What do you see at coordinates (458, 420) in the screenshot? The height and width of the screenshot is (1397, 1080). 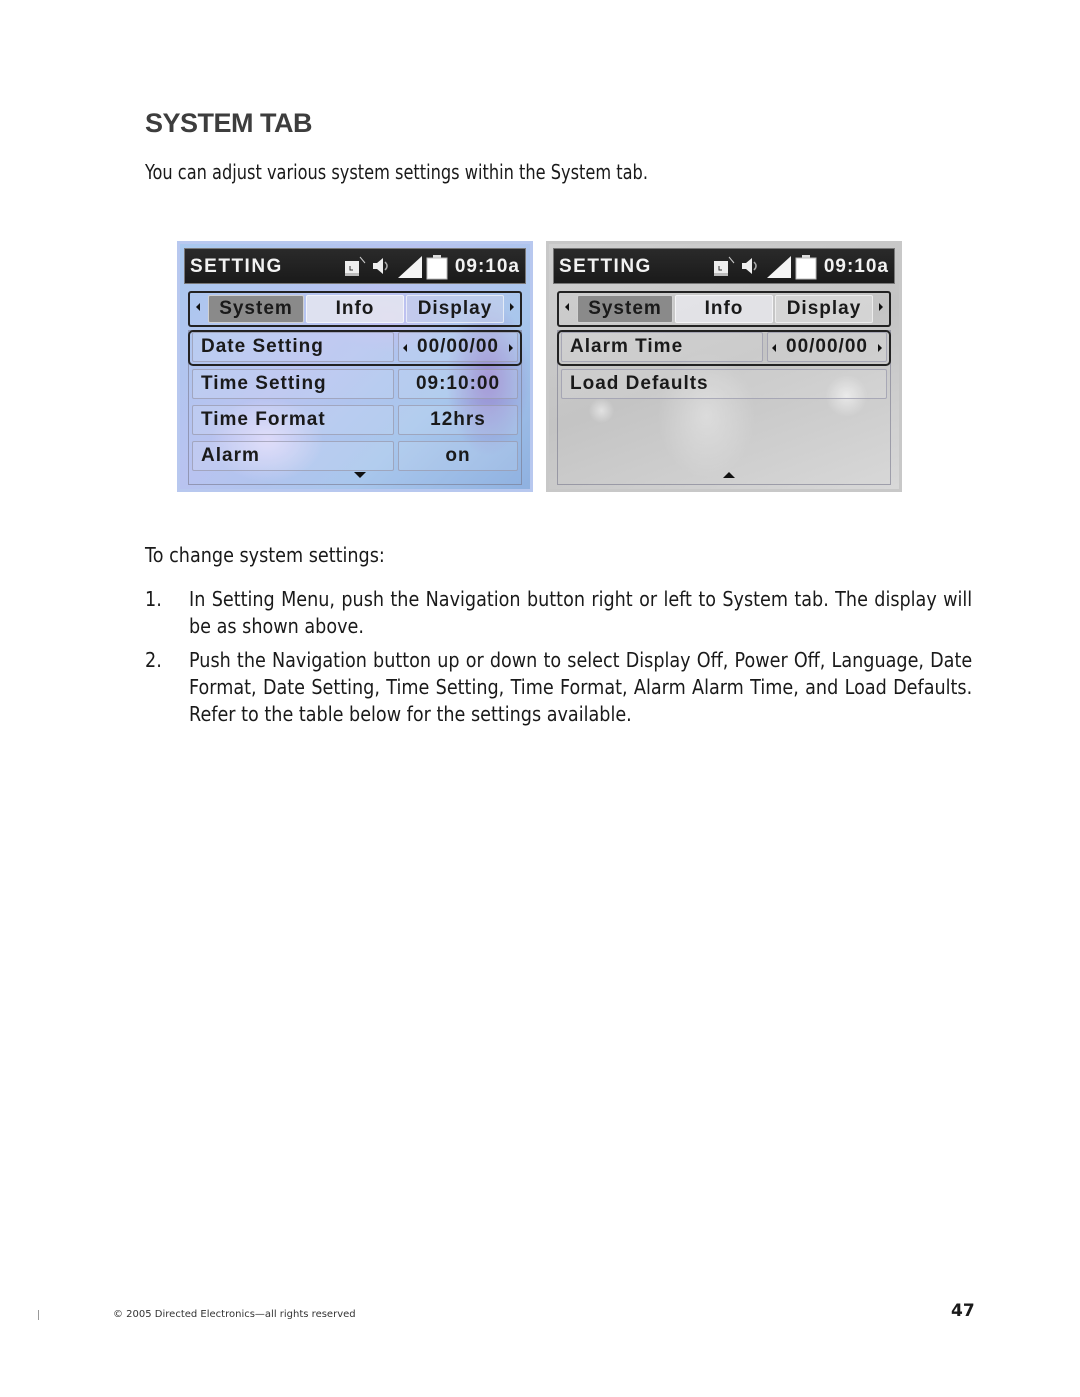 I see `setting-value: 12hrs` at bounding box center [458, 420].